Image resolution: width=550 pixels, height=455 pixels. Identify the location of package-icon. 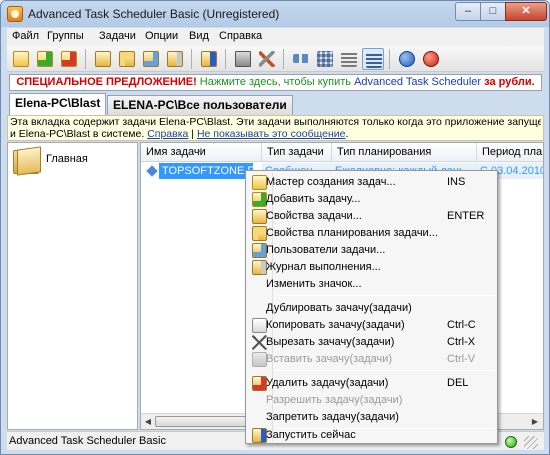
(243, 59).